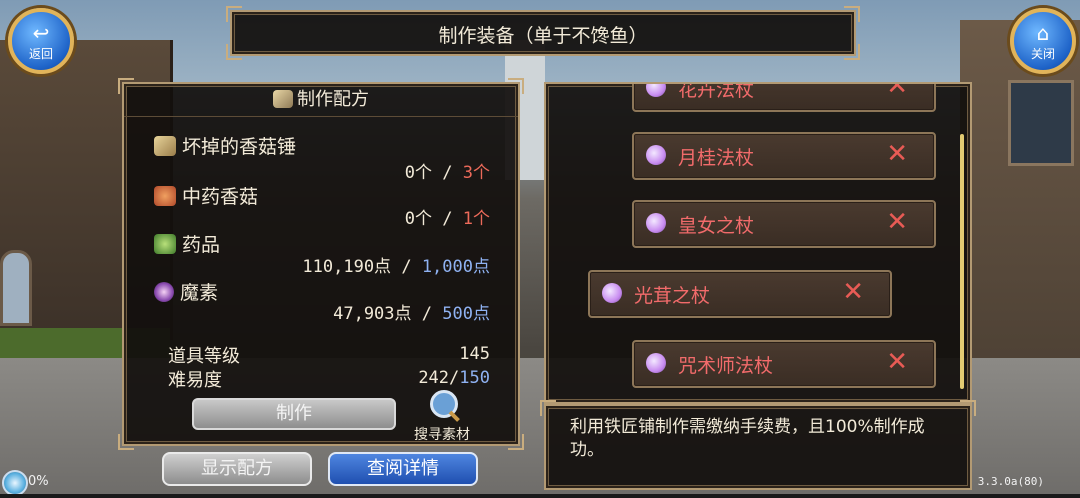  I want to click on difficulty-label: 难易度, so click(195, 380).